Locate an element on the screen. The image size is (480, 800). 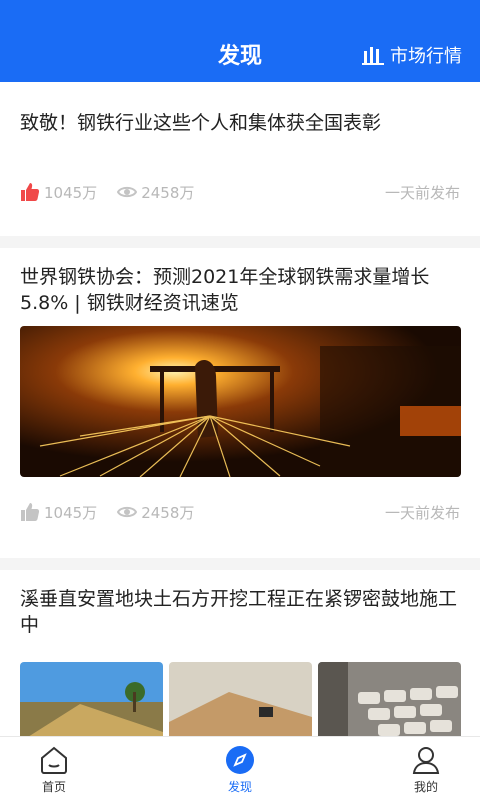
app-header: 发现 市场行情 is located at coordinates (240, 41).